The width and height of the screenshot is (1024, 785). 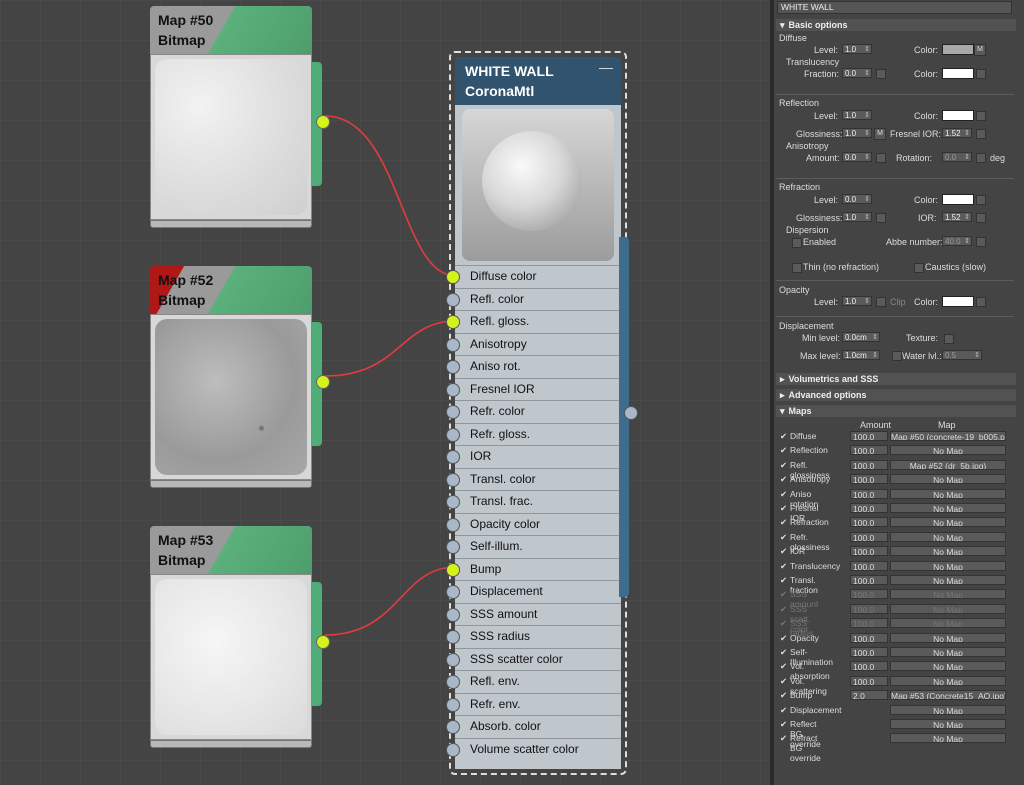 What do you see at coordinates (881, 74) in the screenshot?
I see `fraction-map-checkbox` at bounding box center [881, 74].